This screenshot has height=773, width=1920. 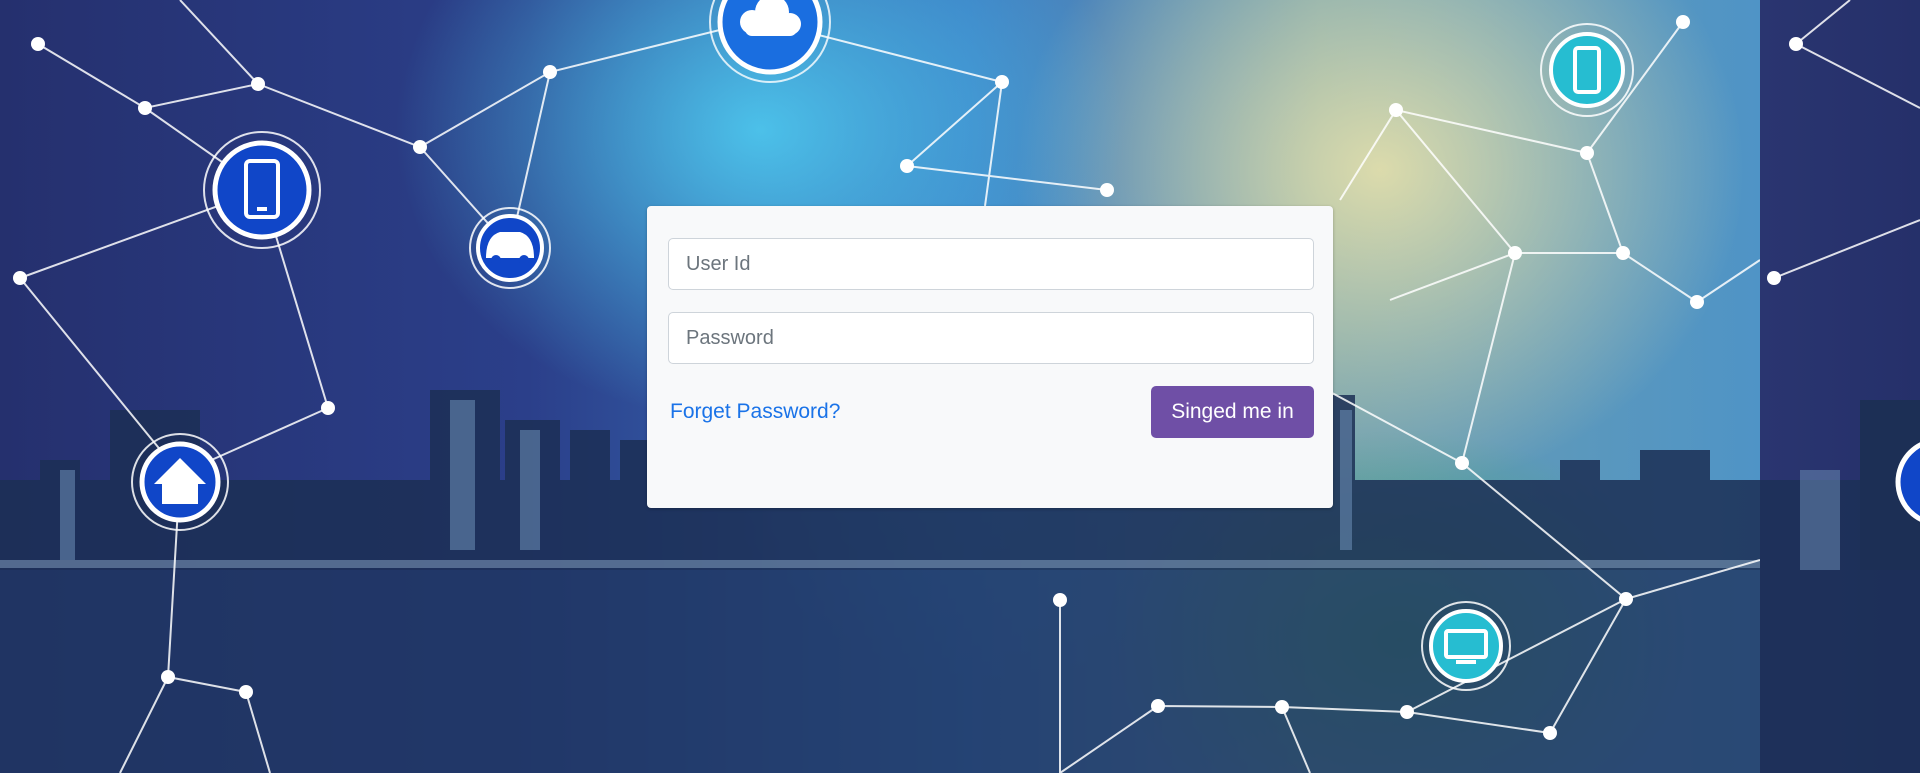 I want to click on monitor-icon, so click(x=1466, y=646).